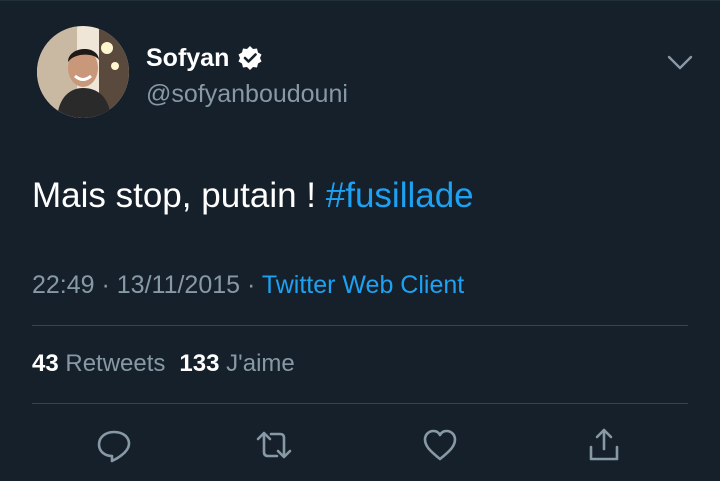 The image size is (720, 481). I want to click on chevron-down-icon, so click(680, 63).